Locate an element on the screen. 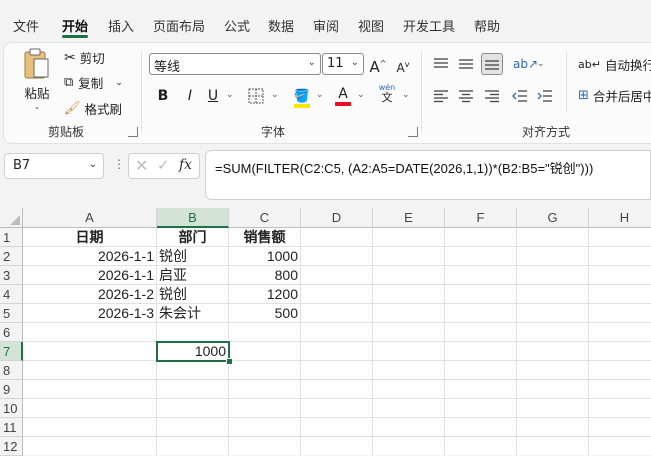 The width and height of the screenshot is (651, 456). borders-button is located at coordinates (256, 96).